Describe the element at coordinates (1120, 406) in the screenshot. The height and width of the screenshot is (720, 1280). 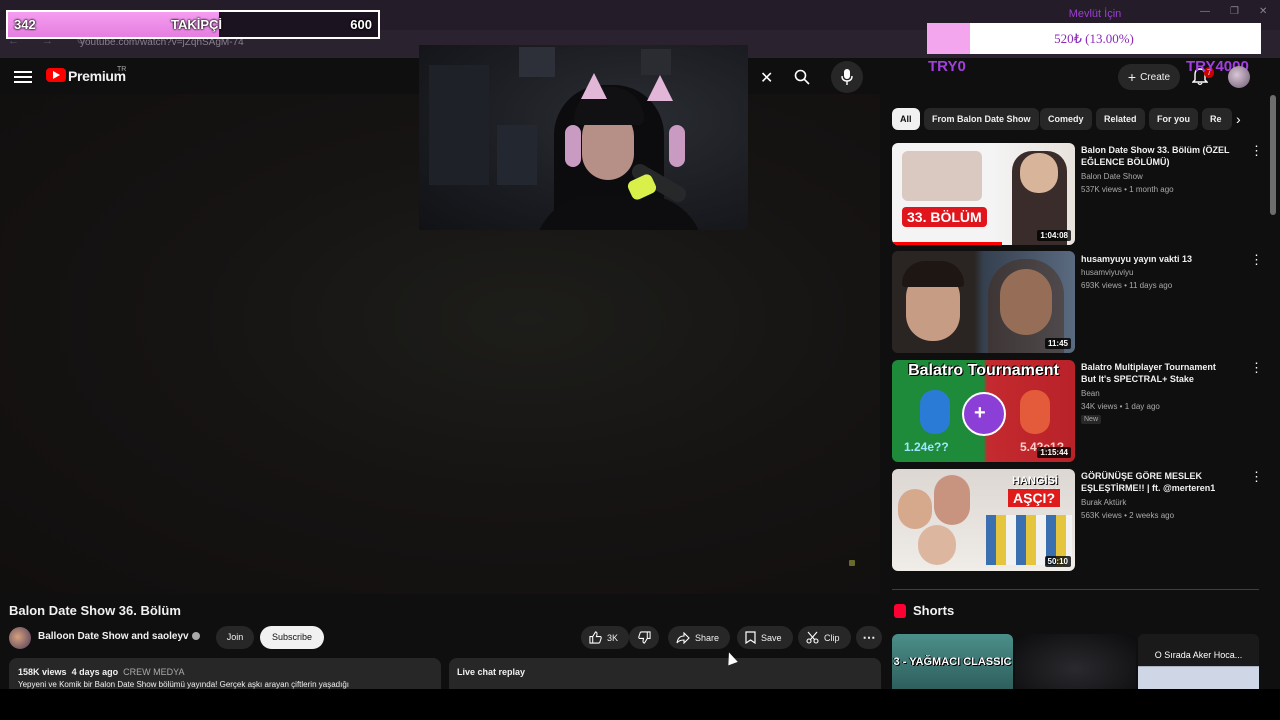
I see `video-meta: 34K views • 1 day ago` at that location.